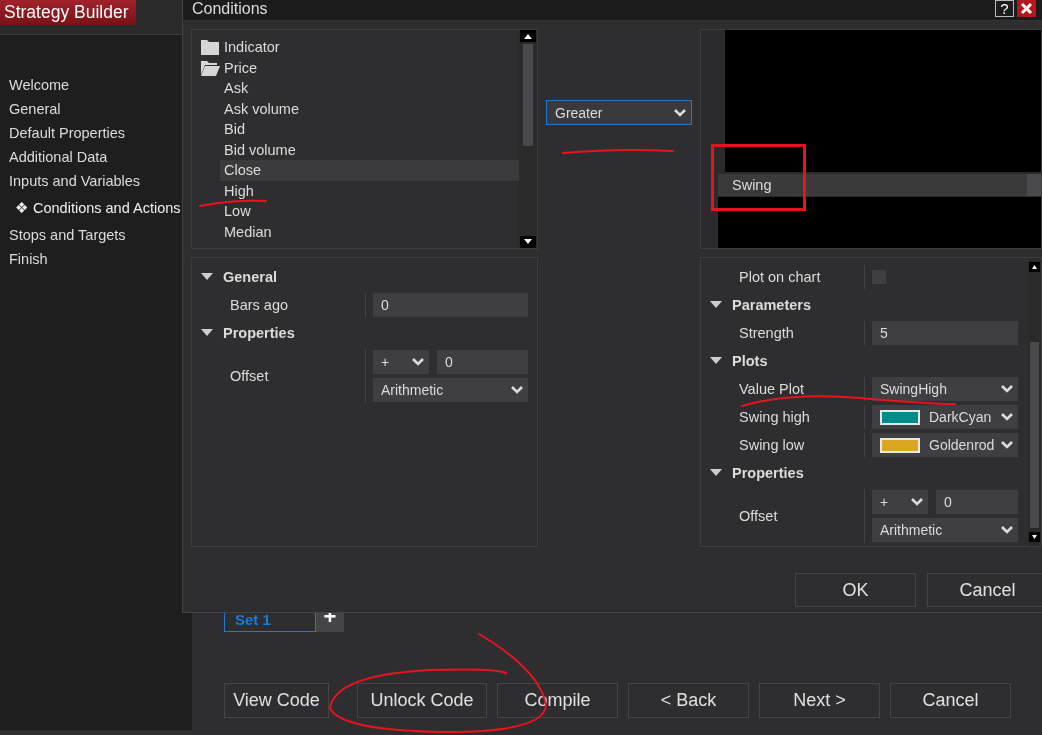 The image size is (1042, 735). What do you see at coordinates (945, 417) in the screenshot?
I see `dropdown: DarkCyan` at bounding box center [945, 417].